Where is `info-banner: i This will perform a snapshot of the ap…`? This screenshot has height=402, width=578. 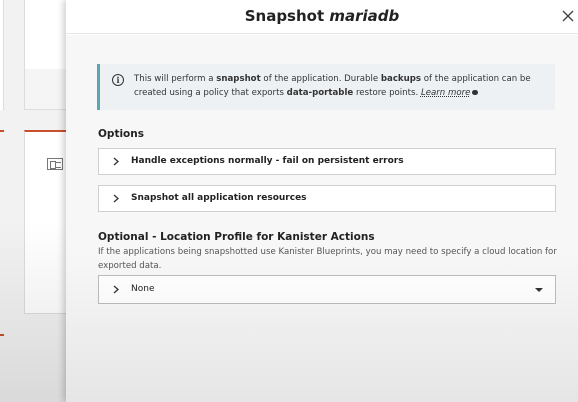 info-banner: i This will perform a snapshot of the ap… is located at coordinates (326, 87).